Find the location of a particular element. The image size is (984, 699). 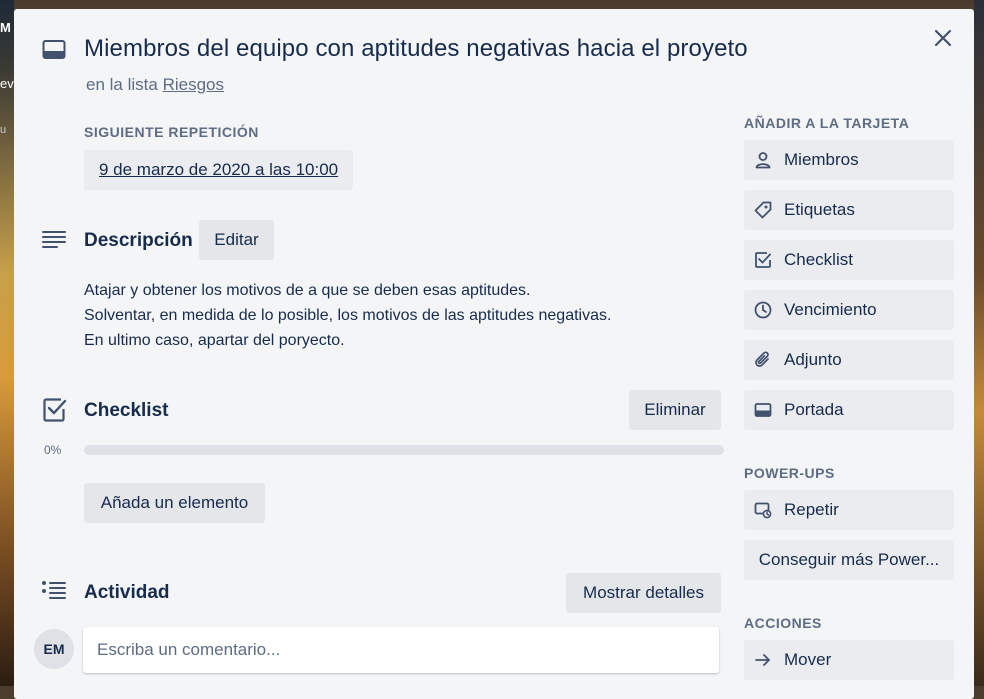

clock-icon is located at coordinates (763, 310).